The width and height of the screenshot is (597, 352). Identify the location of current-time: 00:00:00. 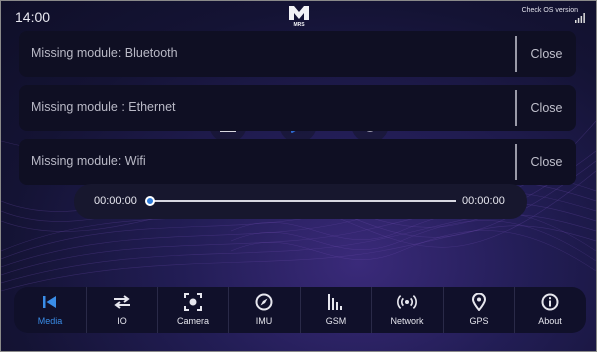
(115, 201).